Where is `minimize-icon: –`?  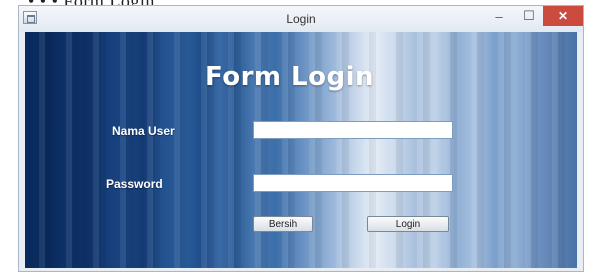 minimize-icon: – is located at coordinates (499, 16).